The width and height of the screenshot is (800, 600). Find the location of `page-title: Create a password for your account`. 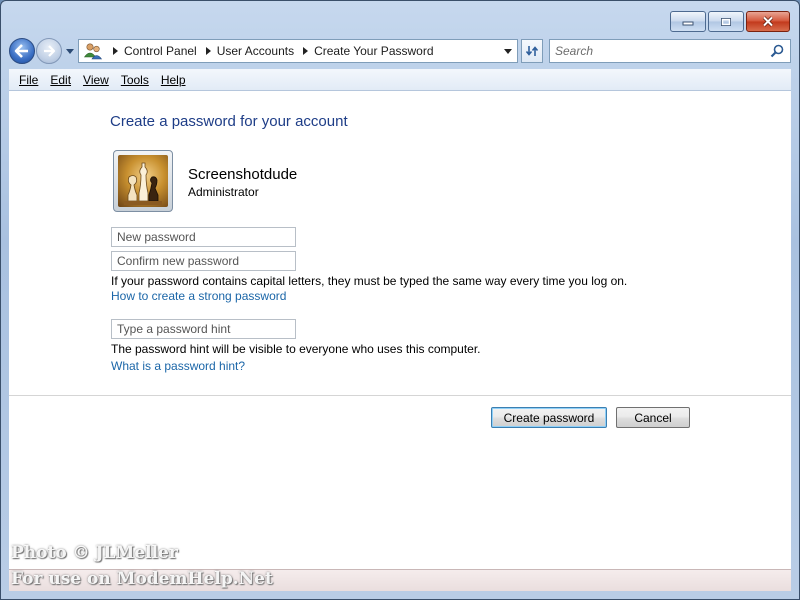

page-title: Create a password for your account is located at coordinates (229, 121).